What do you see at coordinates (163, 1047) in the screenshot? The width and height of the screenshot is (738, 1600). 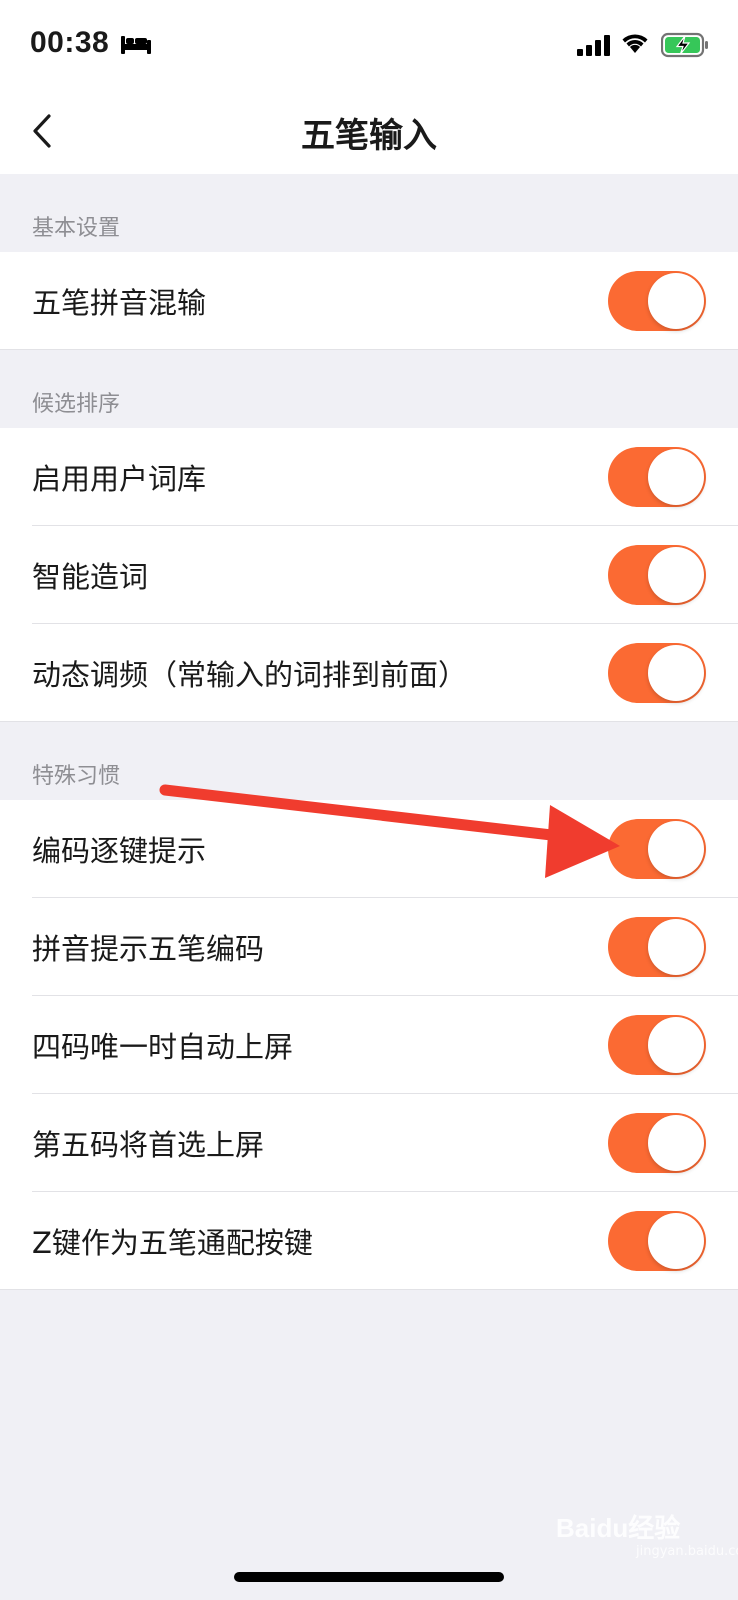 I see `setting-label: 四码唯一时自动上屏` at bounding box center [163, 1047].